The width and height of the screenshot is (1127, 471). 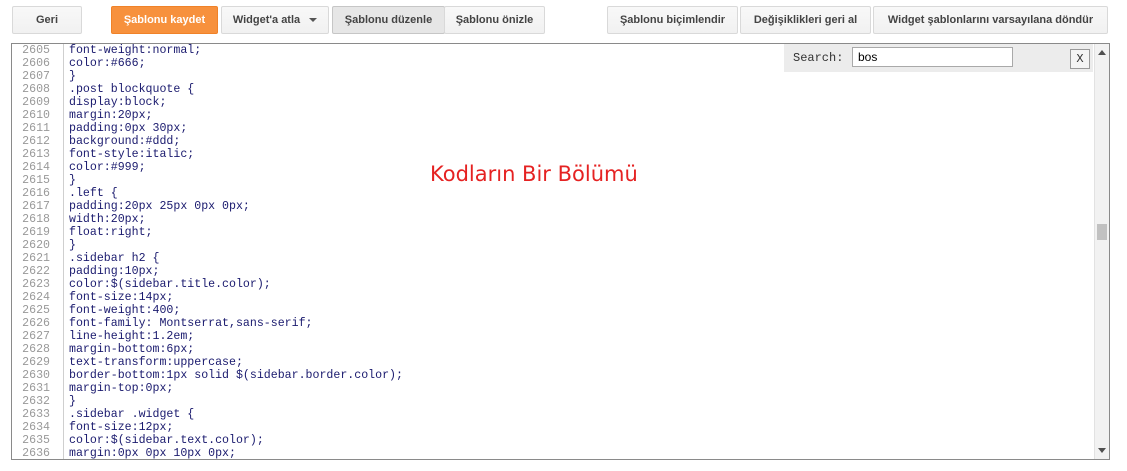 I want to click on line-number: 2610, so click(x=36, y=115).